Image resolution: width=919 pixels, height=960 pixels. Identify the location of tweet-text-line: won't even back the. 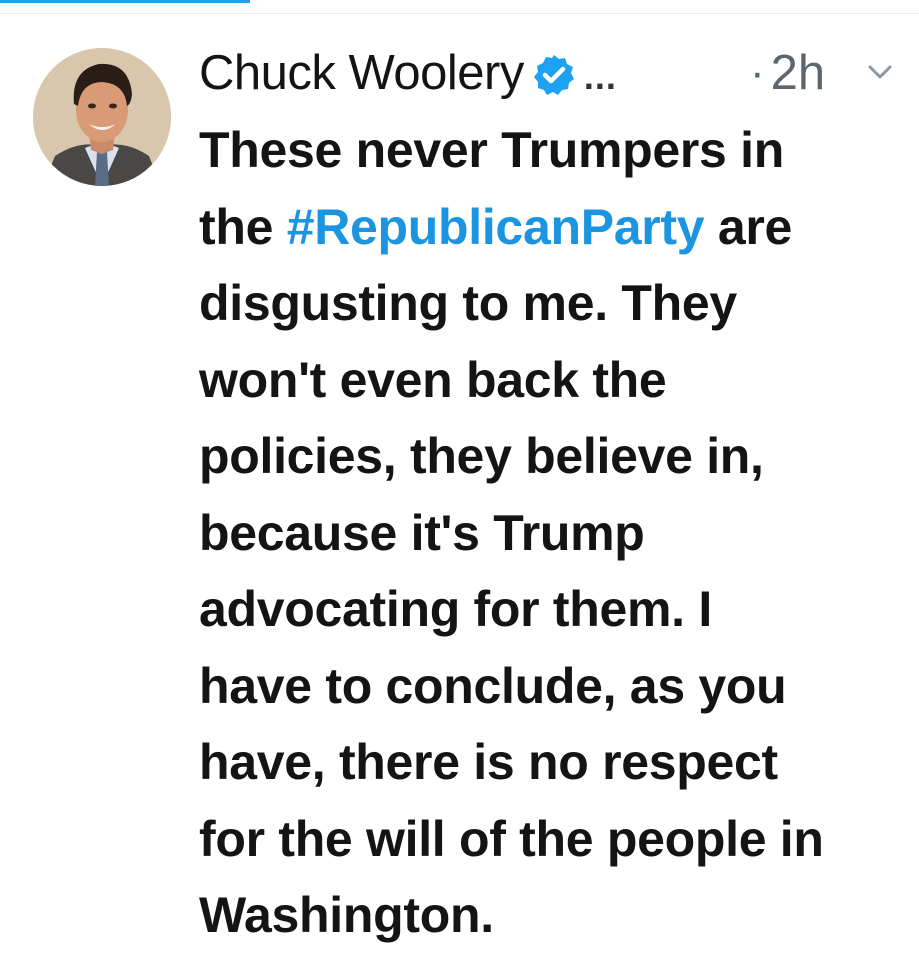
(551, 380).